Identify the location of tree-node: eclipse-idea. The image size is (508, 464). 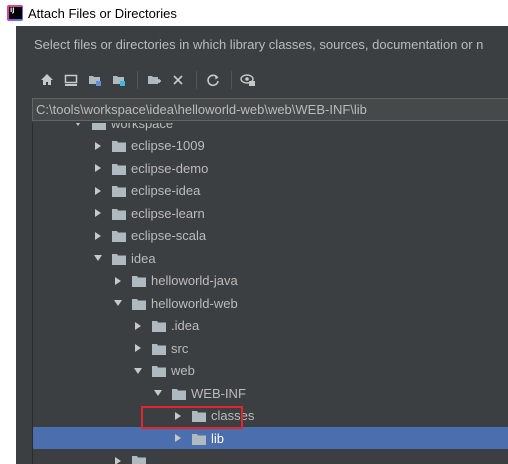
(270, 191).